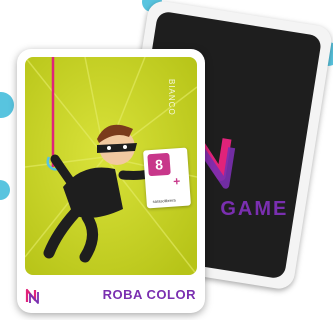 This screenshot has width=333, height=320. I want to click on mini-card-small-text: sarasolibrera, so click(164, 201).